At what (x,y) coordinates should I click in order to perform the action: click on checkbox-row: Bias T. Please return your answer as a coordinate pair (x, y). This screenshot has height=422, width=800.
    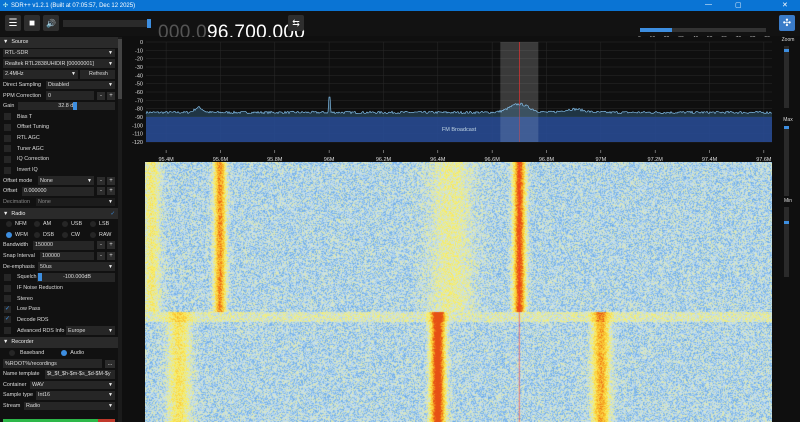
    Looking at the image, I should click on (59, 116).